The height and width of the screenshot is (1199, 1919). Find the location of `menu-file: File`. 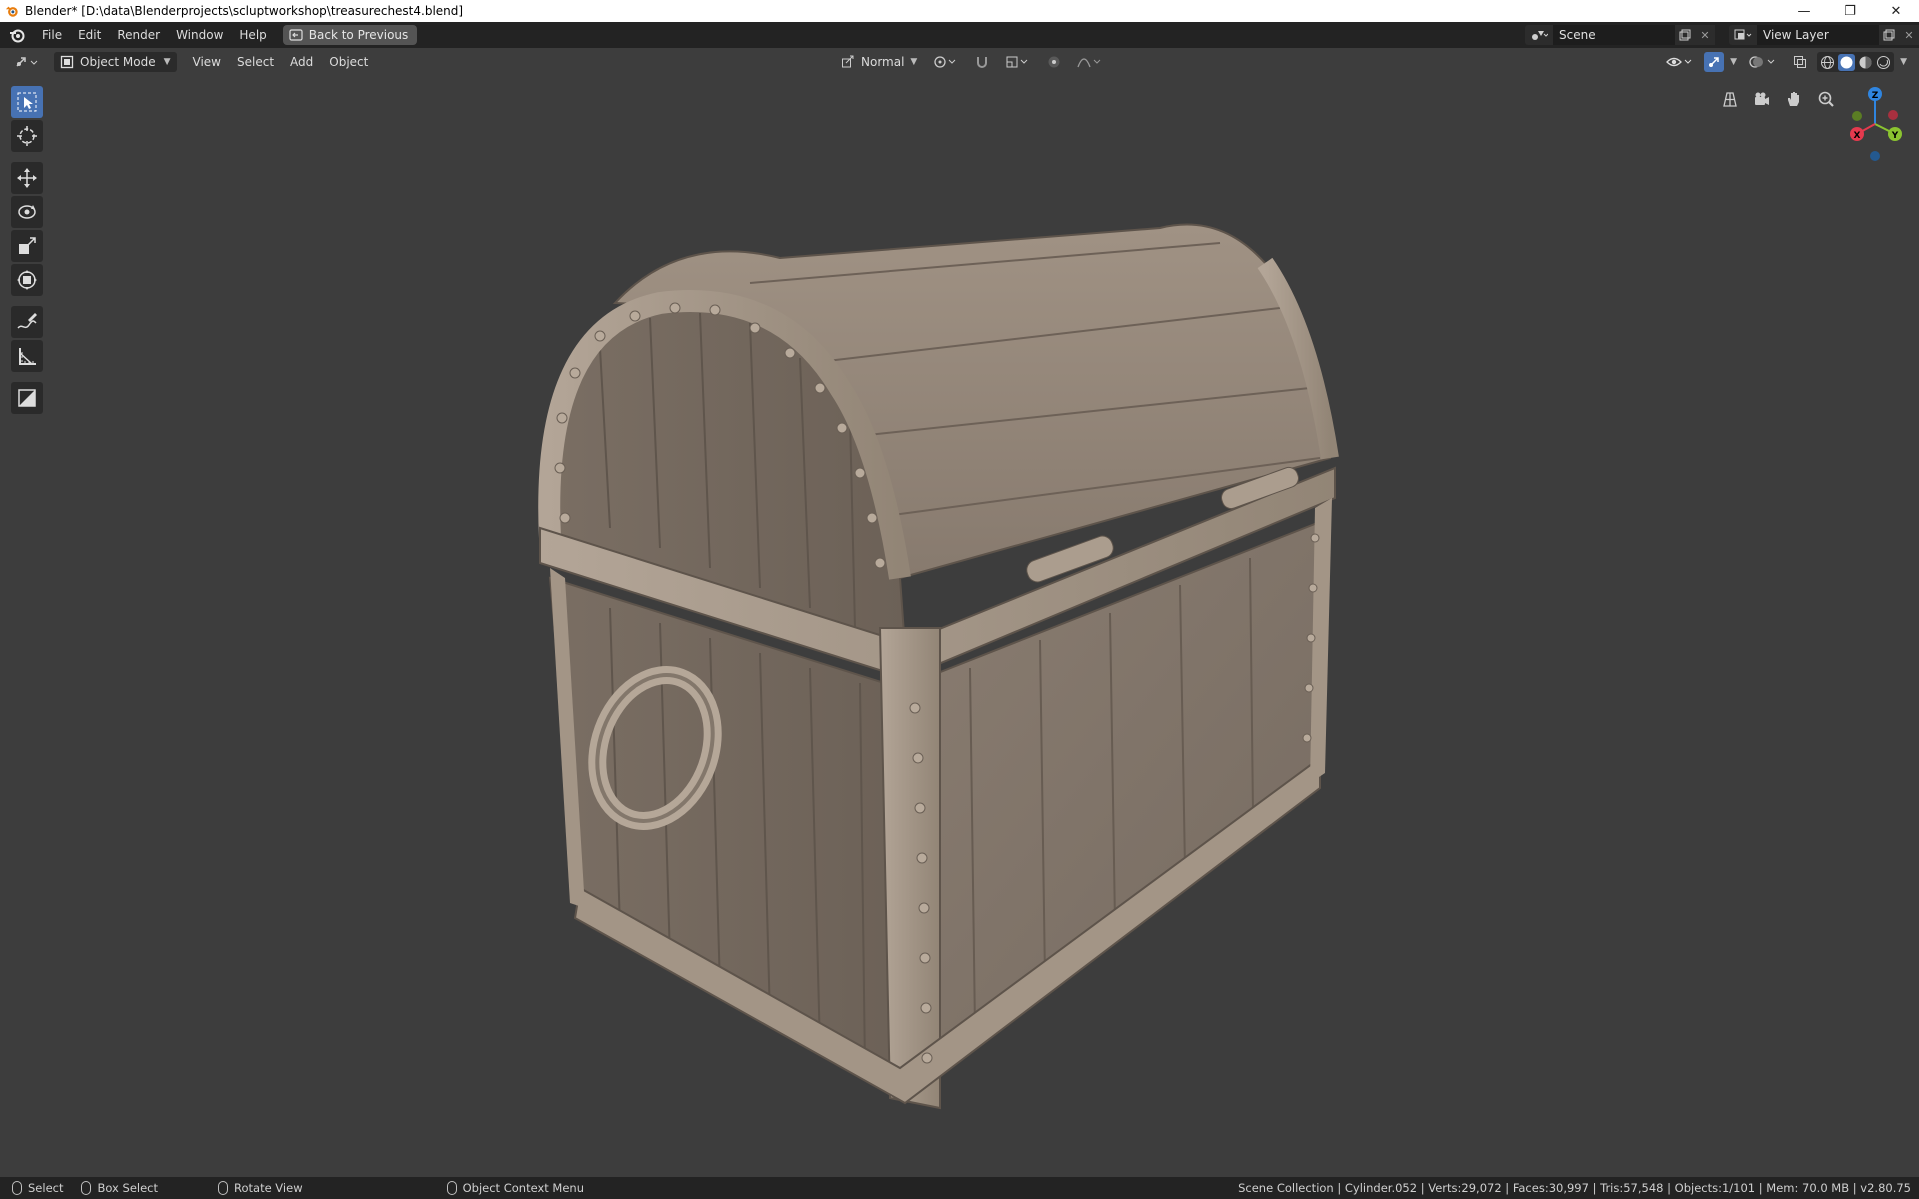

menu-file: File is located at coordinates (52, 35).